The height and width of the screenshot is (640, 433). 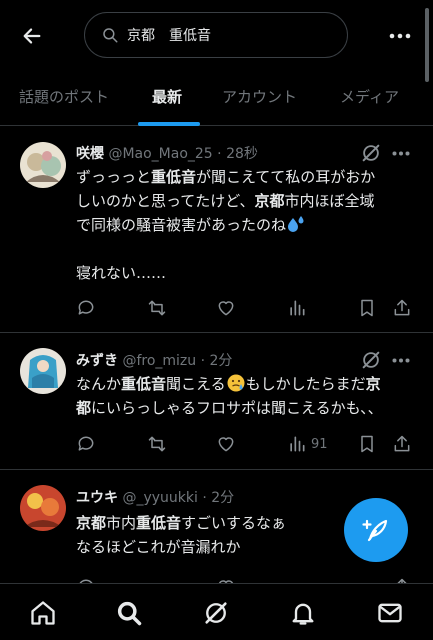 I want to click on author-handle: @fro_mizu · 2分, so click(x=177, y=361).